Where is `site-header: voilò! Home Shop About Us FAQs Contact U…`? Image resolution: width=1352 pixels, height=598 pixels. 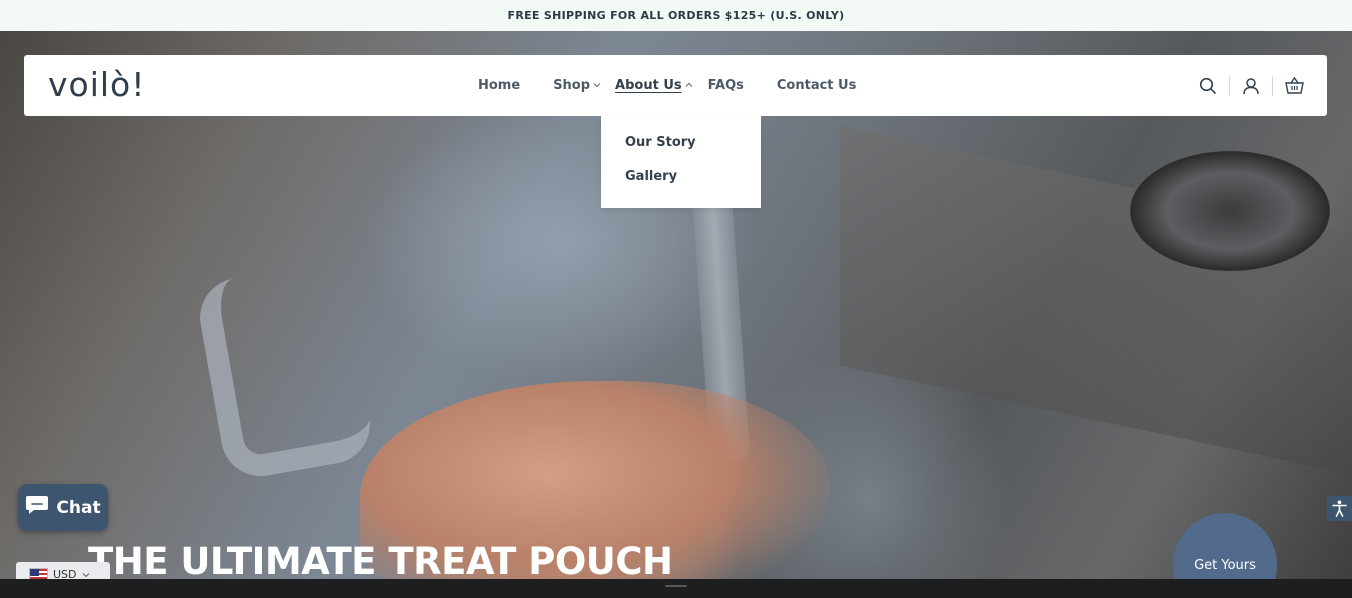 site-header: voilò! Home Shop About Us FAQs Contact U… is located at coordinates (675, 85).